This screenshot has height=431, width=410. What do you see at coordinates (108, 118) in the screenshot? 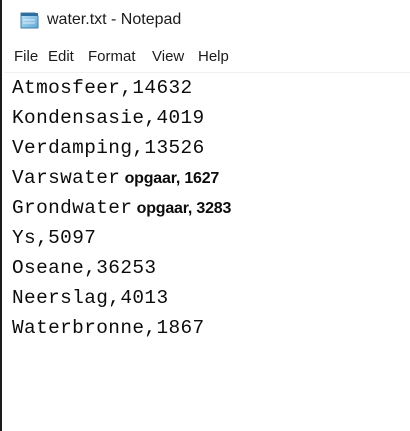
I see `text-line: Kondensasie,4019` at bounding box center [108, 118].